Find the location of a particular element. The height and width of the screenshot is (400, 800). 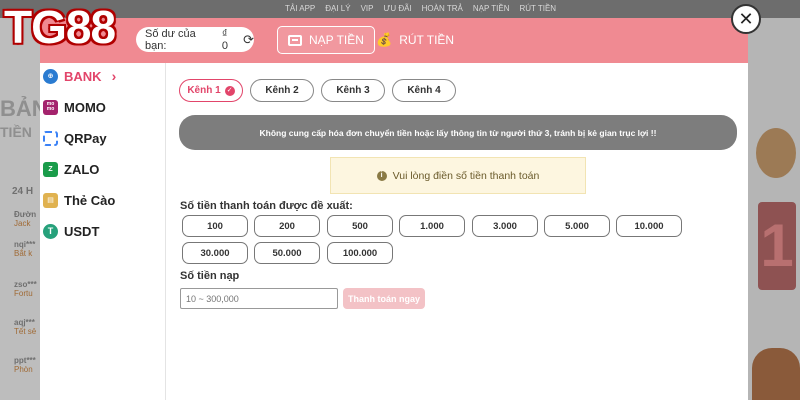

balance-pill: Số dư của bạn: ₫ 0 ⟳ is located at coordinates (195, 39).